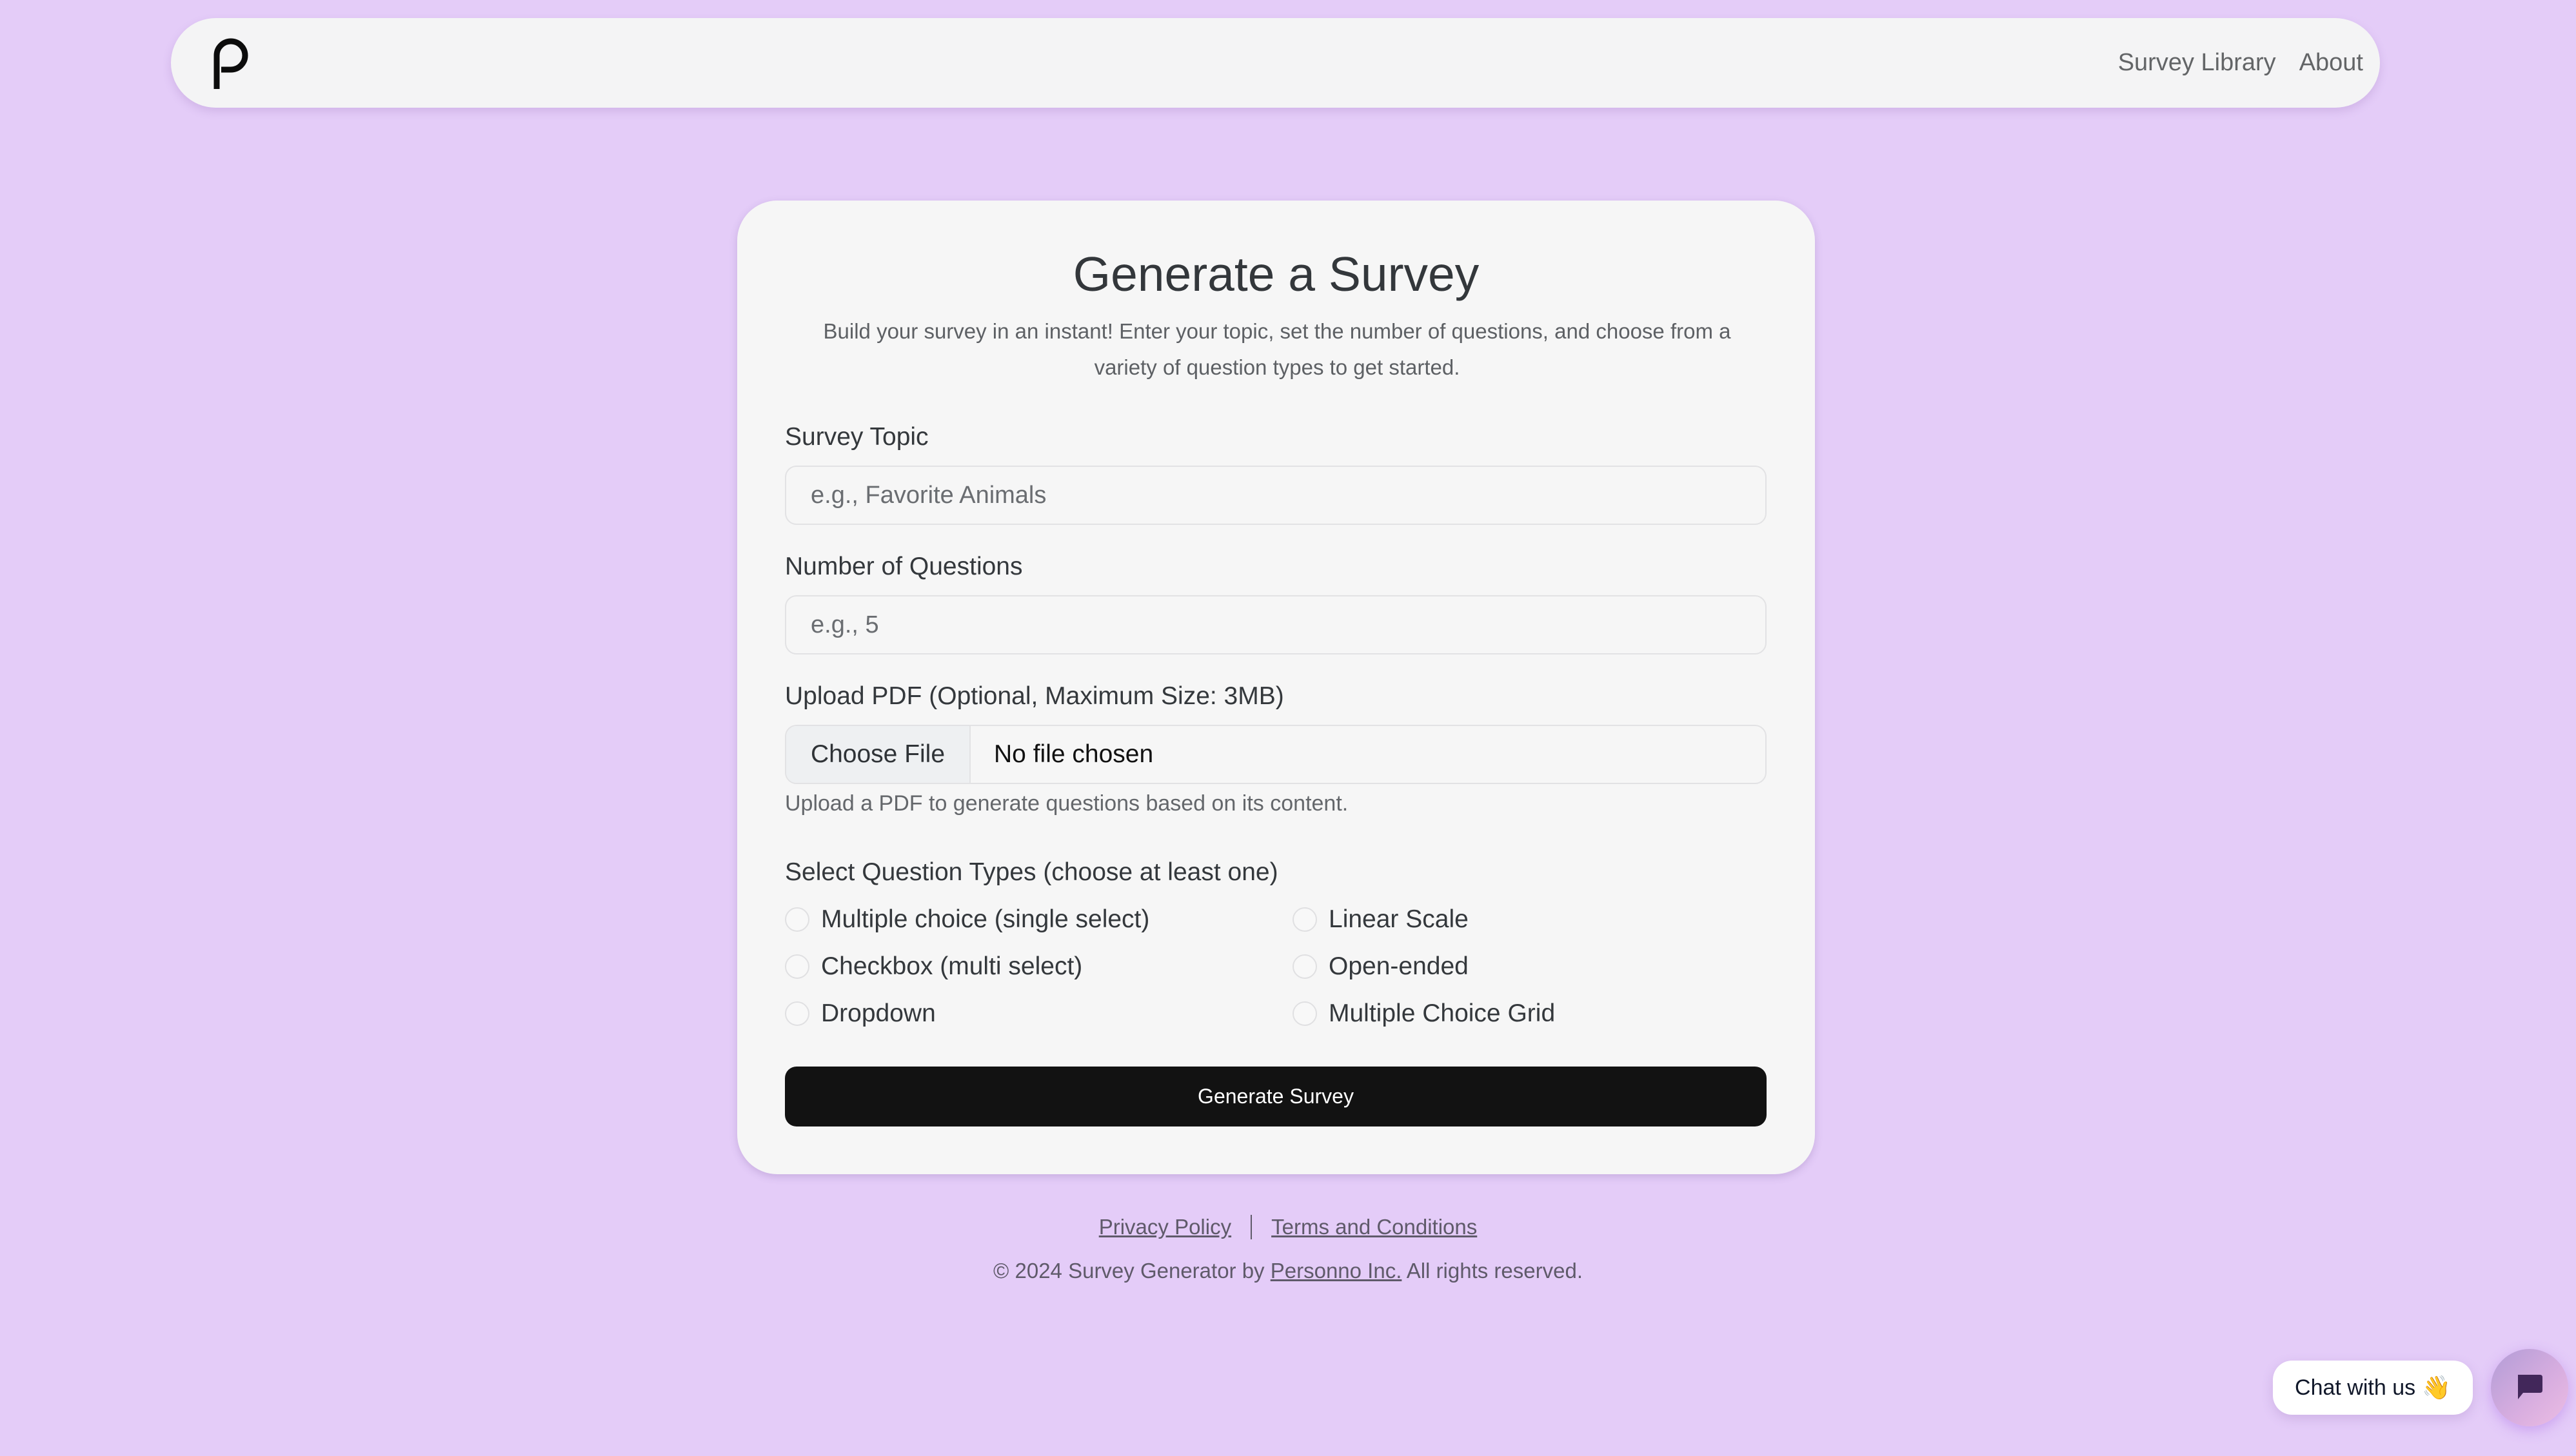 The image size is (2576, 1456). I want to click on file-status: No file chosen, so click(1074, 754).